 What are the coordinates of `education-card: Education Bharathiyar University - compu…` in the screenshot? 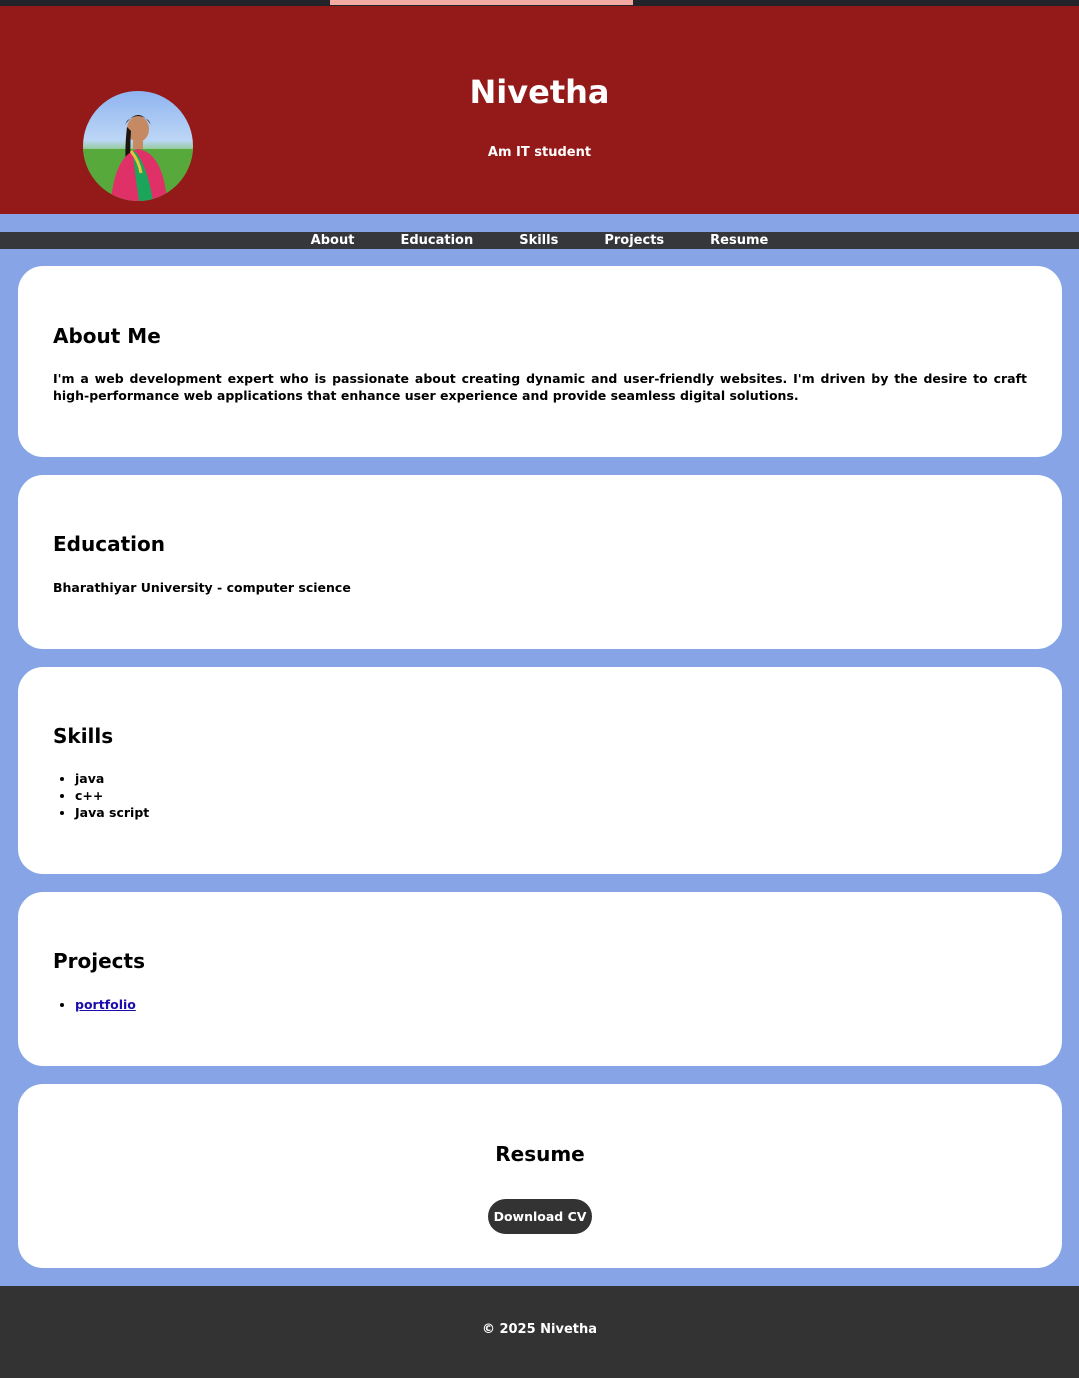 It's located at (540, 562).